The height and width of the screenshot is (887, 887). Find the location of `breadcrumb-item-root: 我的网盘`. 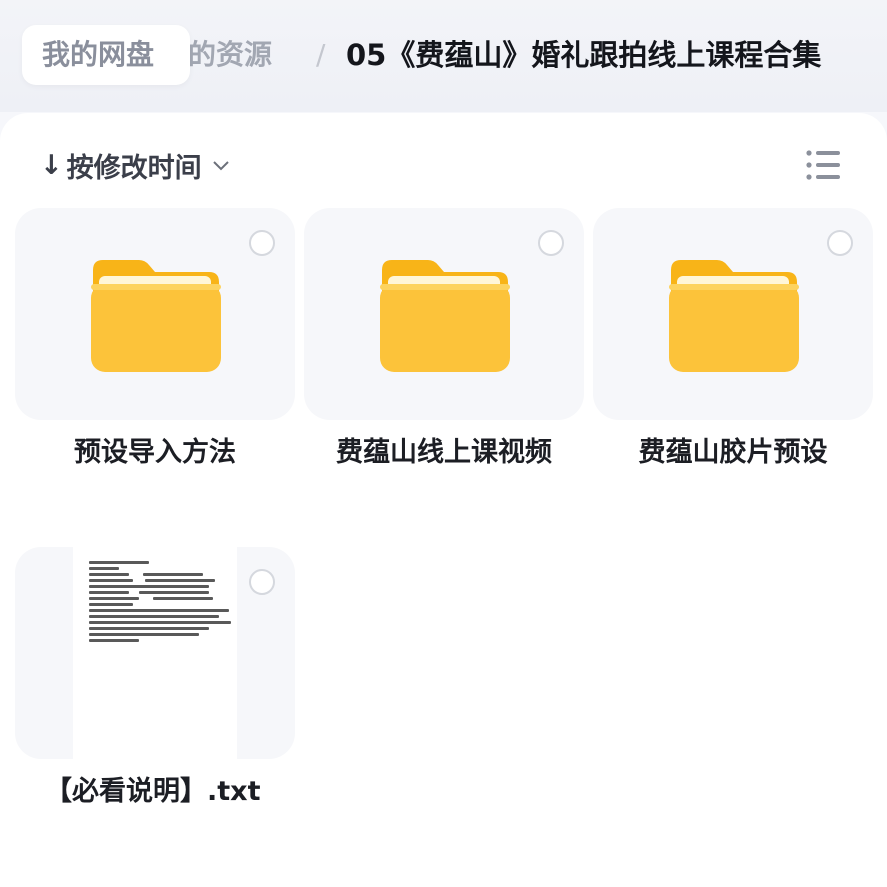

breadcrumb-item-root: 我的网盘 is located at coordinates (106, 55).